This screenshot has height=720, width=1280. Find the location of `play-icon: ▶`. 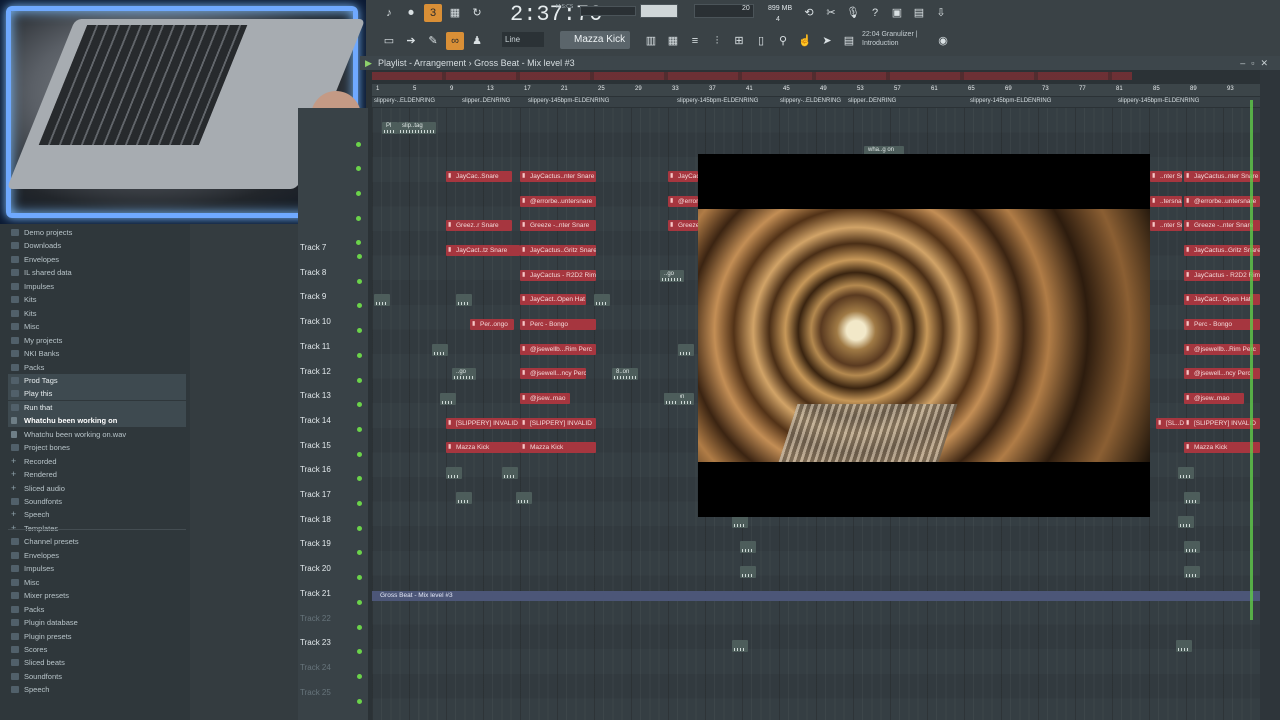

play-icon: ▶ is located at coordinates (368, 63).